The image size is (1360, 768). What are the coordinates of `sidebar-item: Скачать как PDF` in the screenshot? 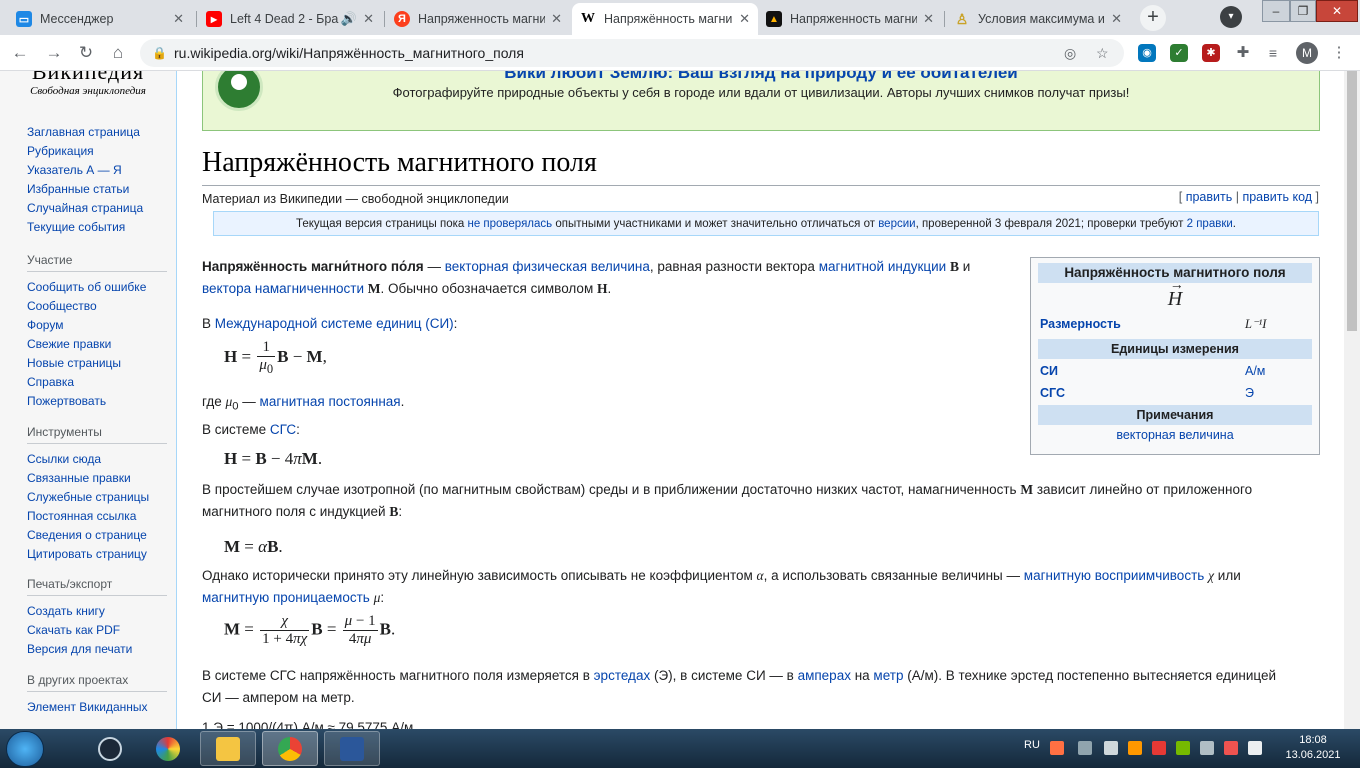 It's located at (97, 630).